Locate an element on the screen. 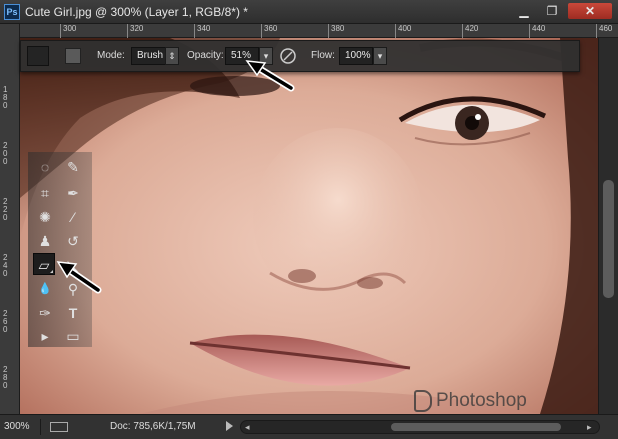  minimize-button: ▁ is located at coordinates (524, 11).